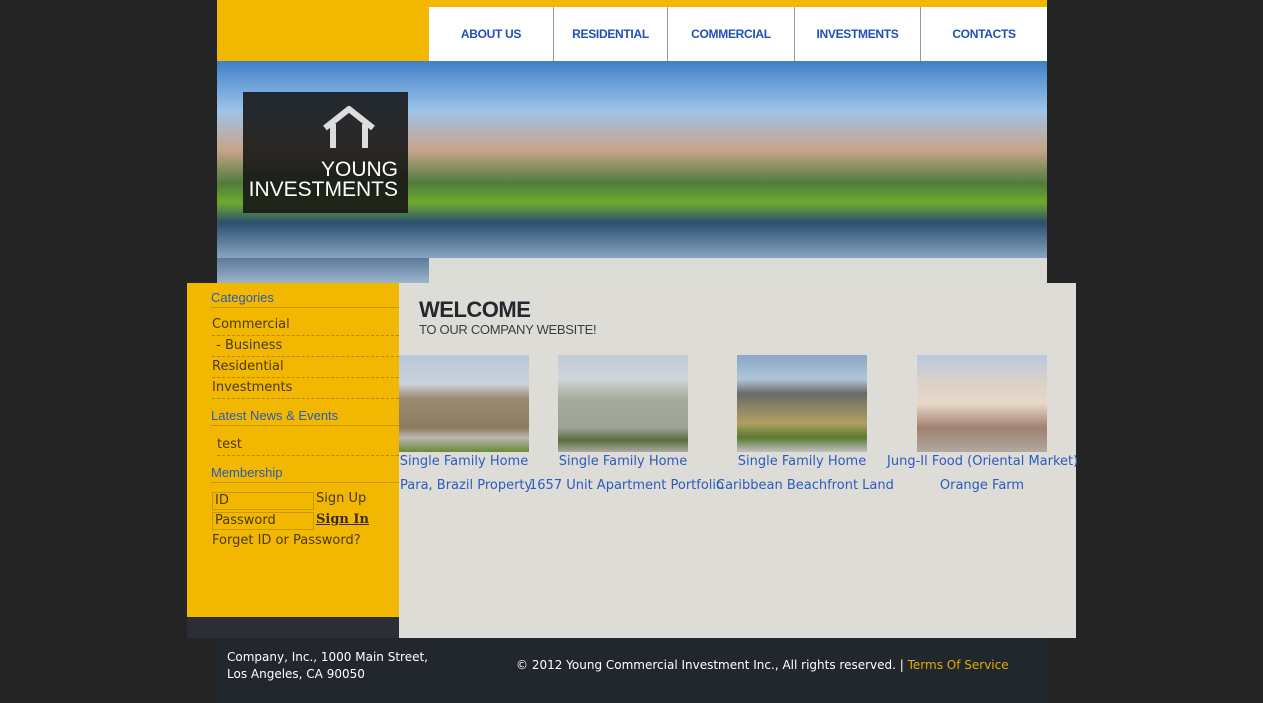 Image resolution: width=1263 pixels, height=703 pixels. Describe the element at coordinates (731, 34) in the screenshot. I see `nav-commercial: COMMERCIAL` at that location.